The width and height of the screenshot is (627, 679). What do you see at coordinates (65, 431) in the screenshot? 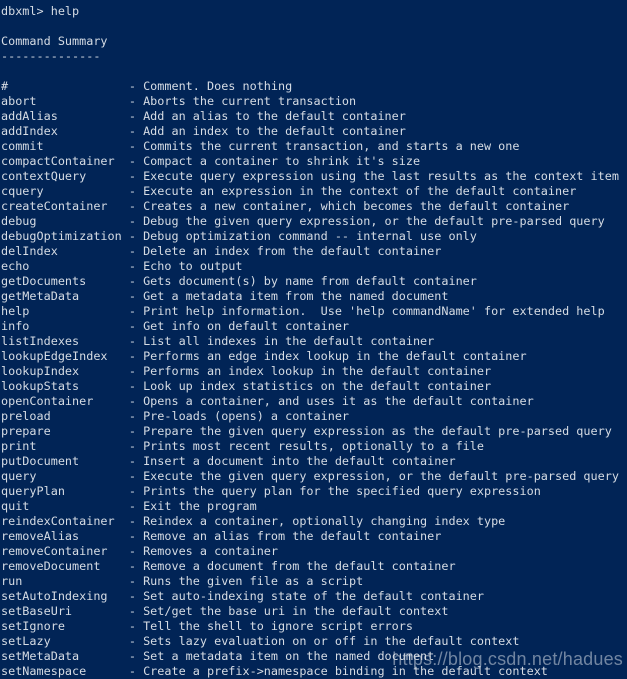
I see `command-name: prepare` at bounding box center [65, 431].